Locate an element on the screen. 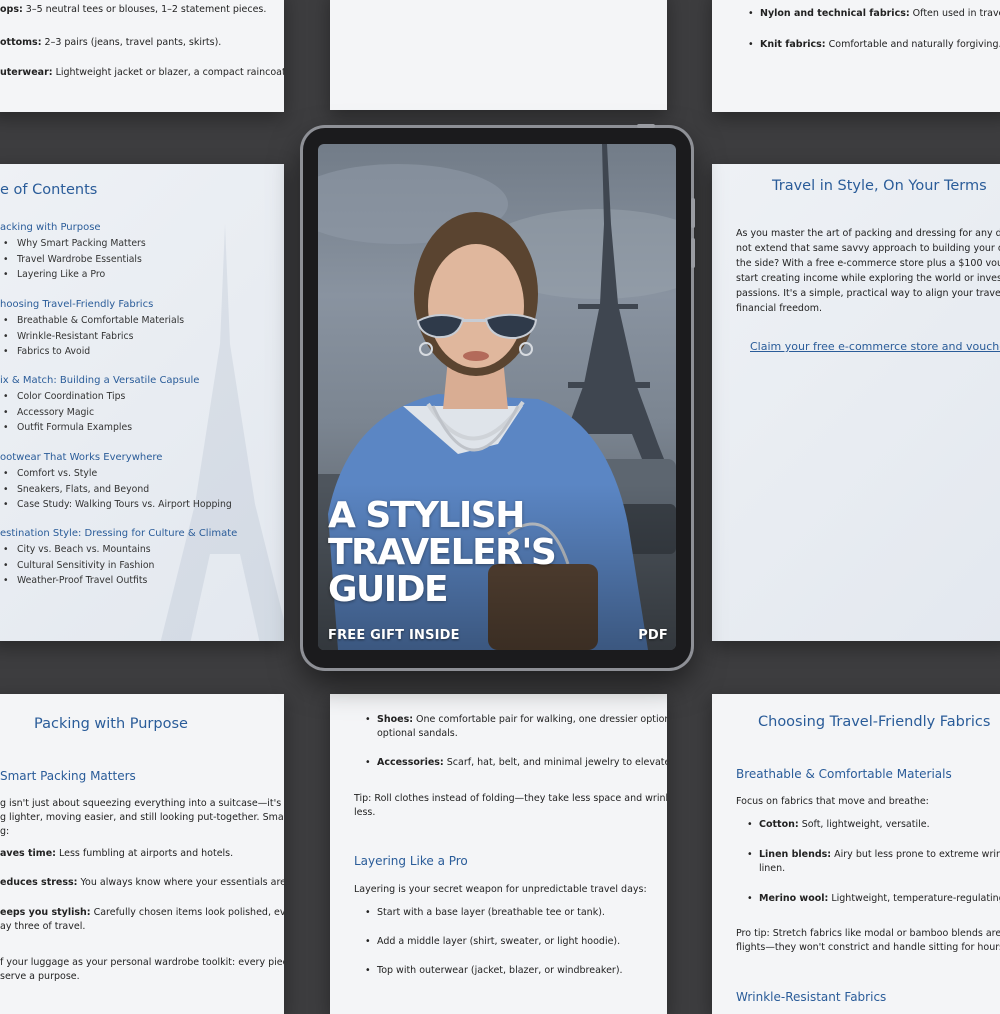 Image resolution: width=1000 pixels, height=1014 pixels. toc-section-1: acking with Purpose is located at coordinates (50, 227).